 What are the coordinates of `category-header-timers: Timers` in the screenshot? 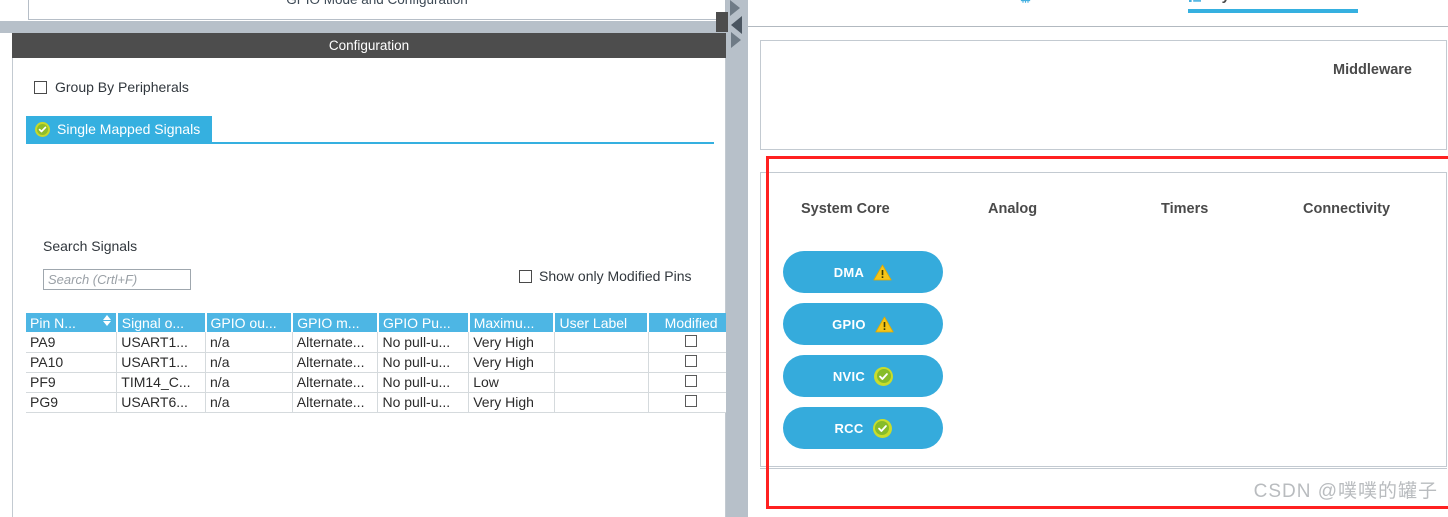 It's located at (1185, 209).